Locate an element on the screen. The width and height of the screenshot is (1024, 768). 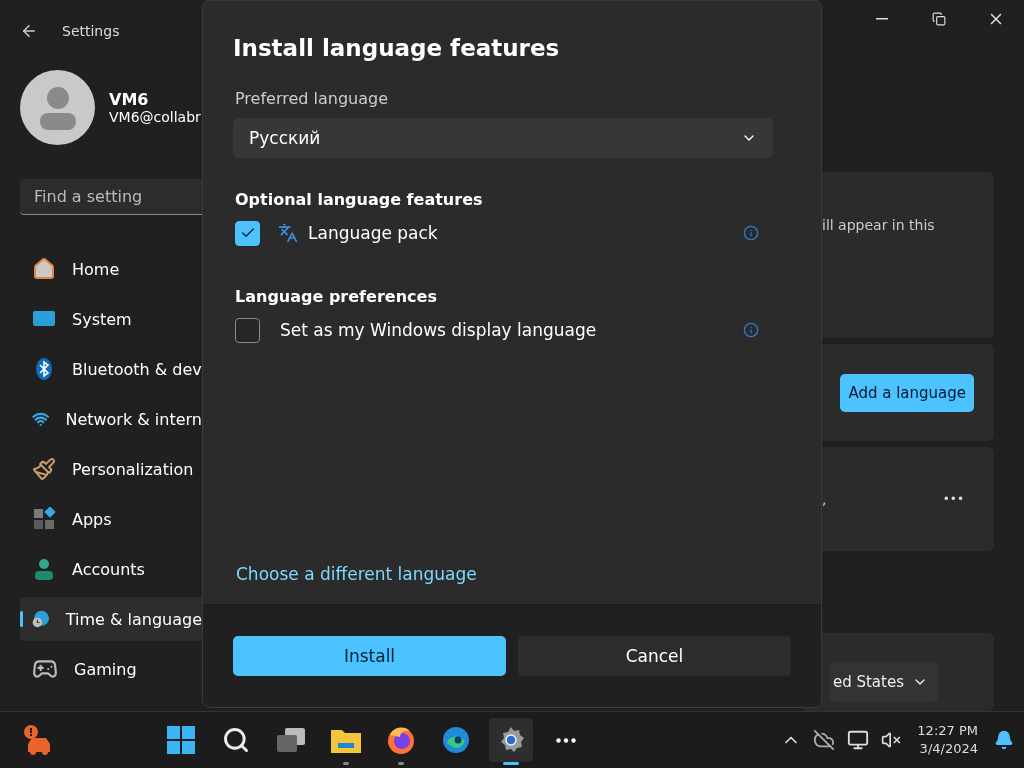
install-button: Install is located at coordinates (369, 656).